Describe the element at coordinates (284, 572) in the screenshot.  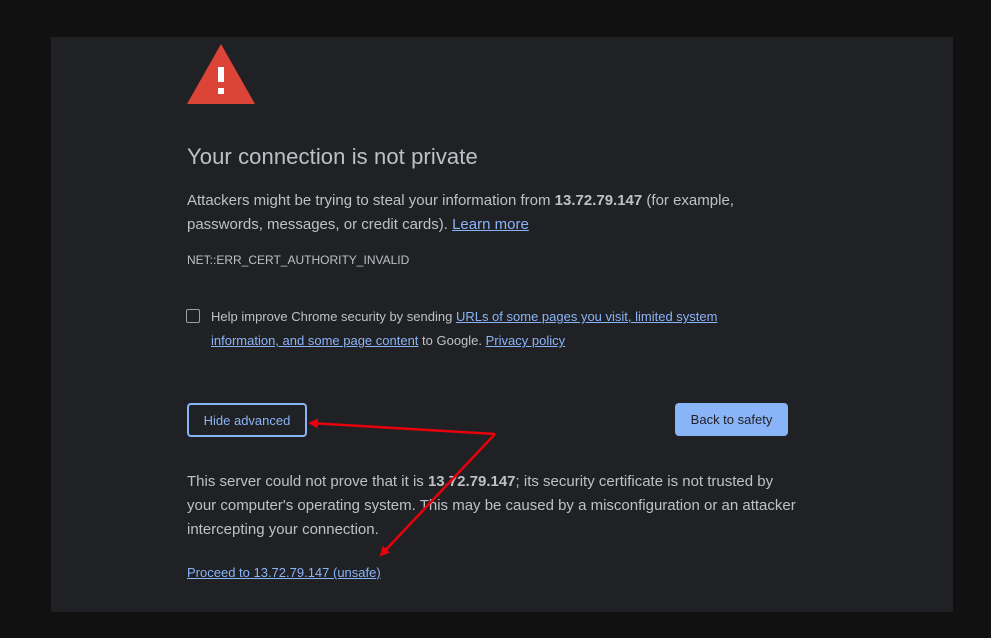
I see `proceed-unsafe-link: Proceed to 13.72.79.147 (unsafe)` at that location.